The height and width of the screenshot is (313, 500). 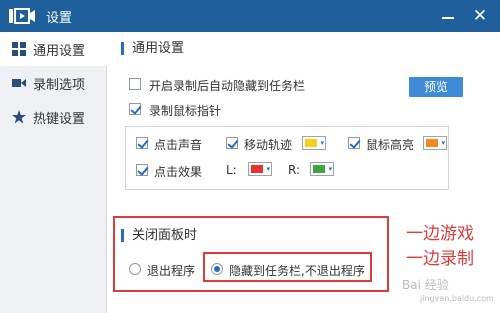 What do you see at coordinates (436, 87) in the screenshot?
I see `preview-button: 预览` at bounding box center [436, 87].